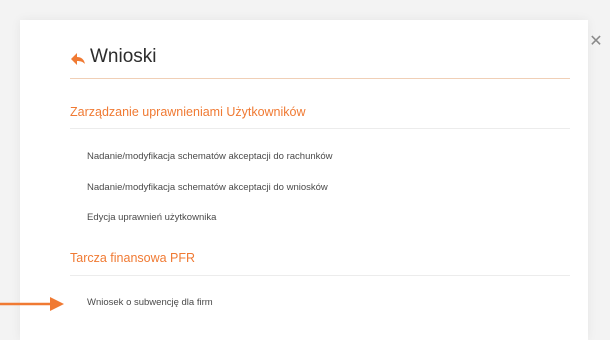 Image resolution: width=610 pixels, height=340 pixels. I want to click on close-icon: ✕, so click(596, 42).